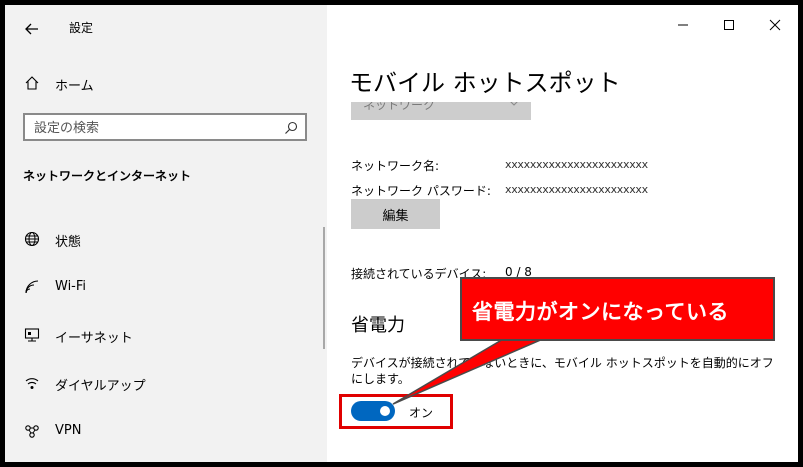 The image size is (803, 467). What do you see at coordinates (421, 413) in the screenshot?
I see `toggle-state-label: オン` at bounding box center [421, 413].